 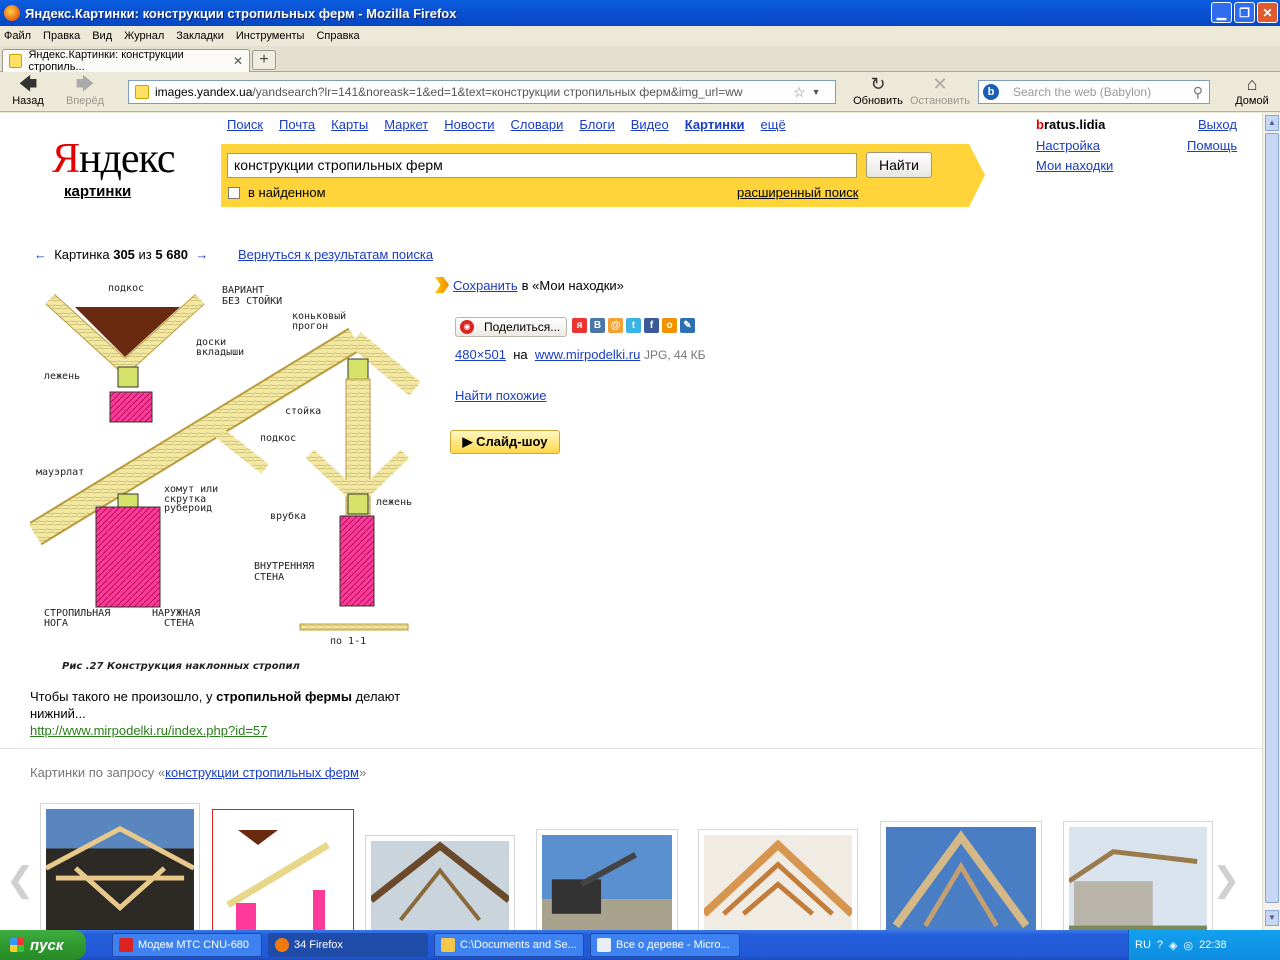 I want to click on minimize-button: ▁, so click(x=1221, y=12).